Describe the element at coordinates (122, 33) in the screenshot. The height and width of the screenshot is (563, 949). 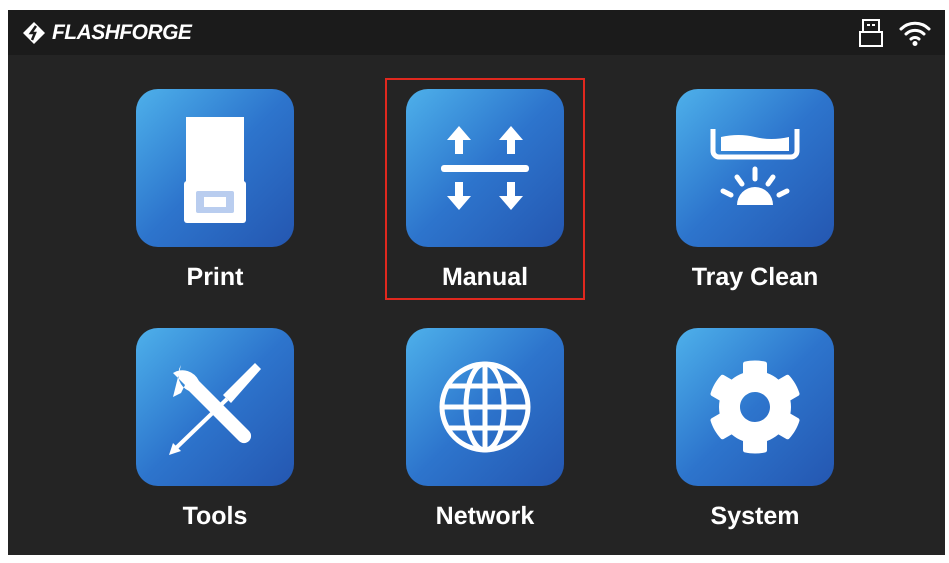
I see `brand-name: FLASHFORGE` at that location.